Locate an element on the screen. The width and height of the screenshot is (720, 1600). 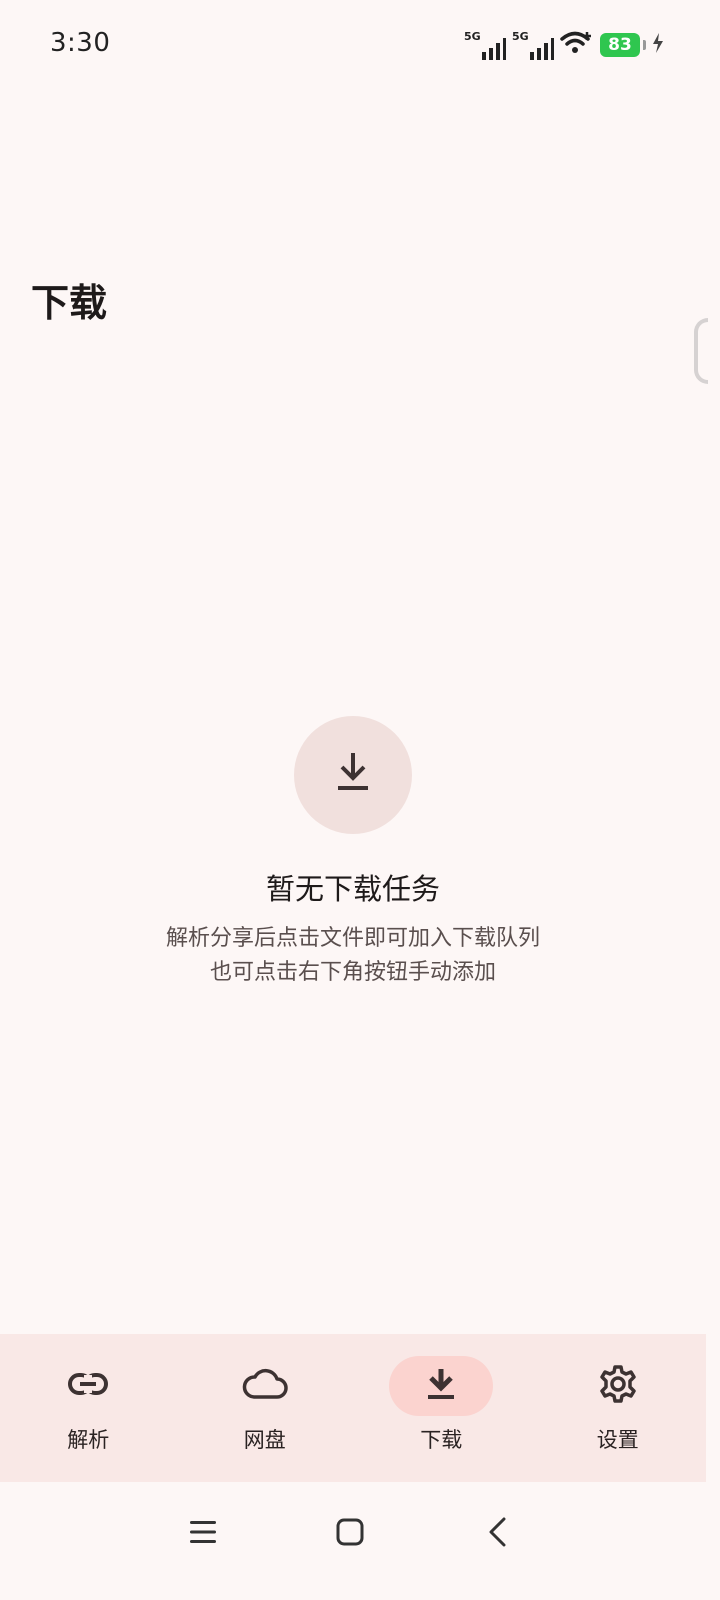
signal-icon-sim1: 5G is located at coordinates (485, 45).